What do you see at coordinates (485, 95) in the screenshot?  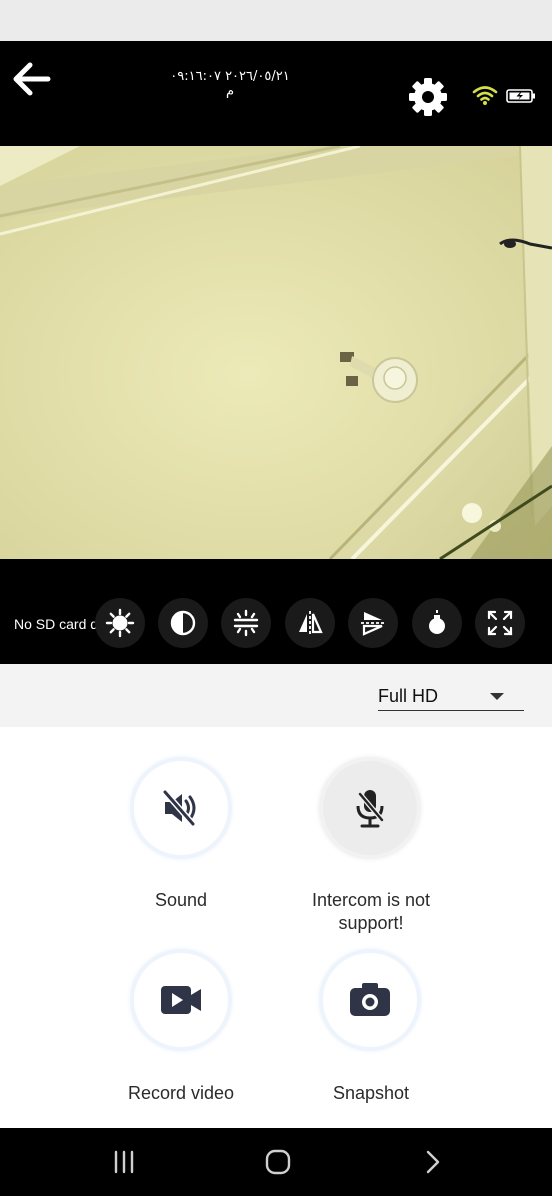 I see `wifi-icon` at bounding box center [485, 95].